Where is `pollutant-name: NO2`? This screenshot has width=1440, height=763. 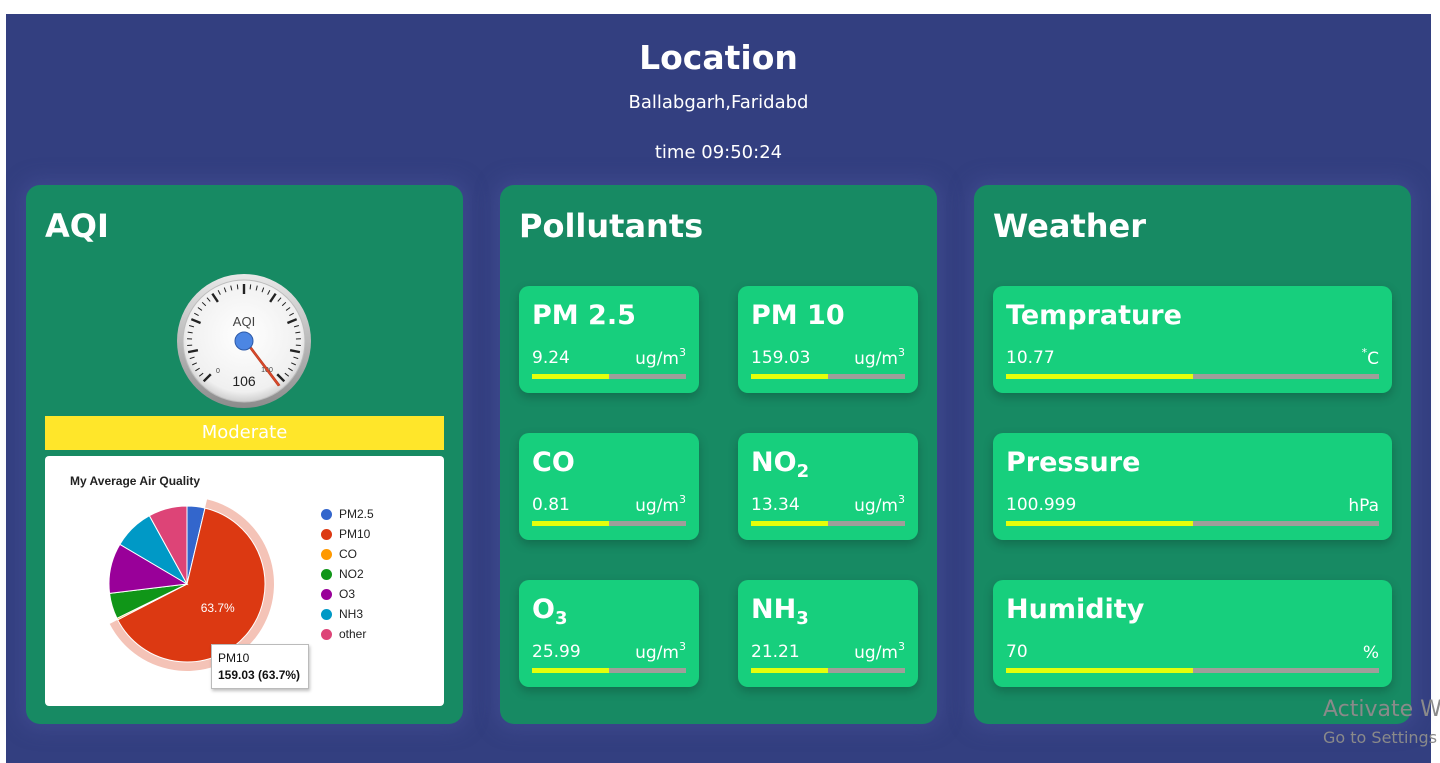 pollutant-name: NO2 is located at coordinates (780, 464).